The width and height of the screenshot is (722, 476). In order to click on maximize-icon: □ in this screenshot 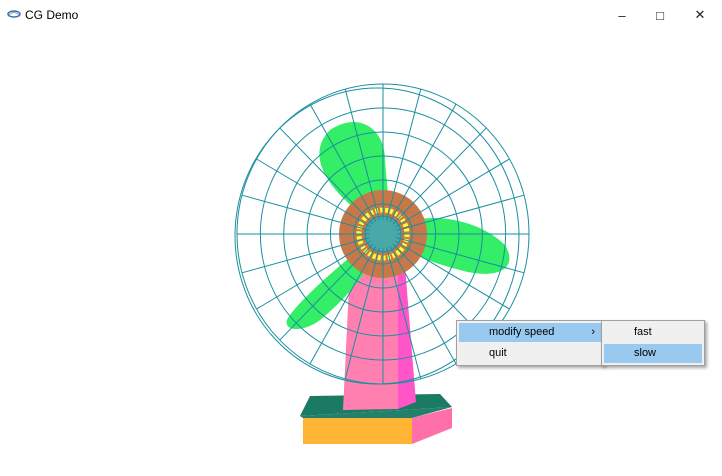, I will do `click(660, 15)`.